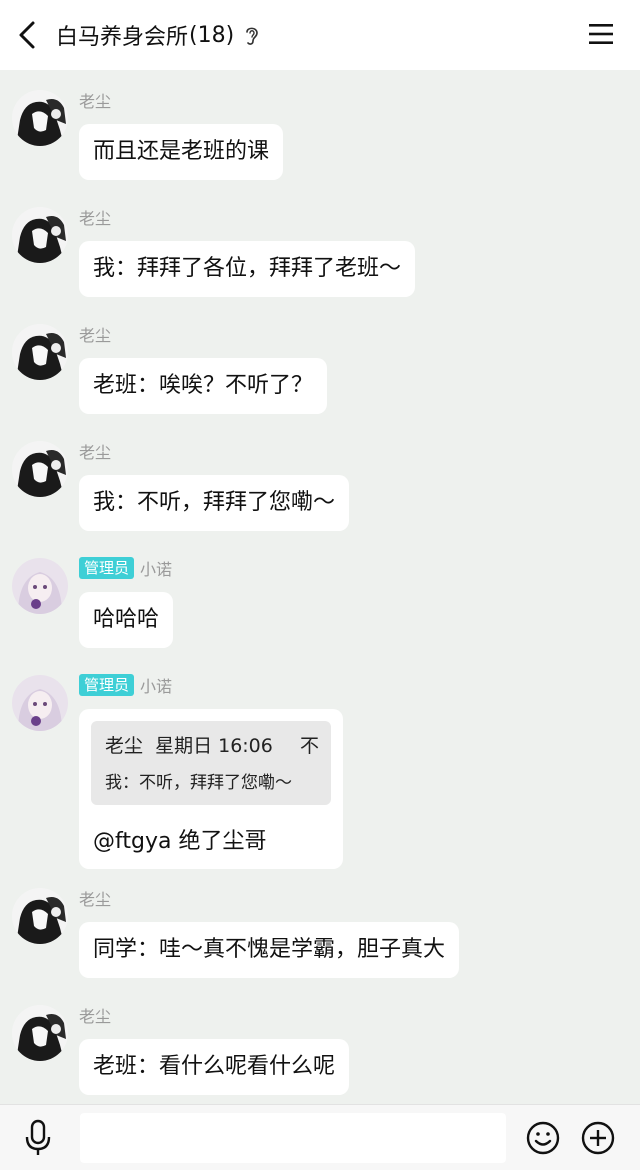 This screenshot has height=1170, width=640. I want to click on group-name: 白马养身会所, so click(122, 37).